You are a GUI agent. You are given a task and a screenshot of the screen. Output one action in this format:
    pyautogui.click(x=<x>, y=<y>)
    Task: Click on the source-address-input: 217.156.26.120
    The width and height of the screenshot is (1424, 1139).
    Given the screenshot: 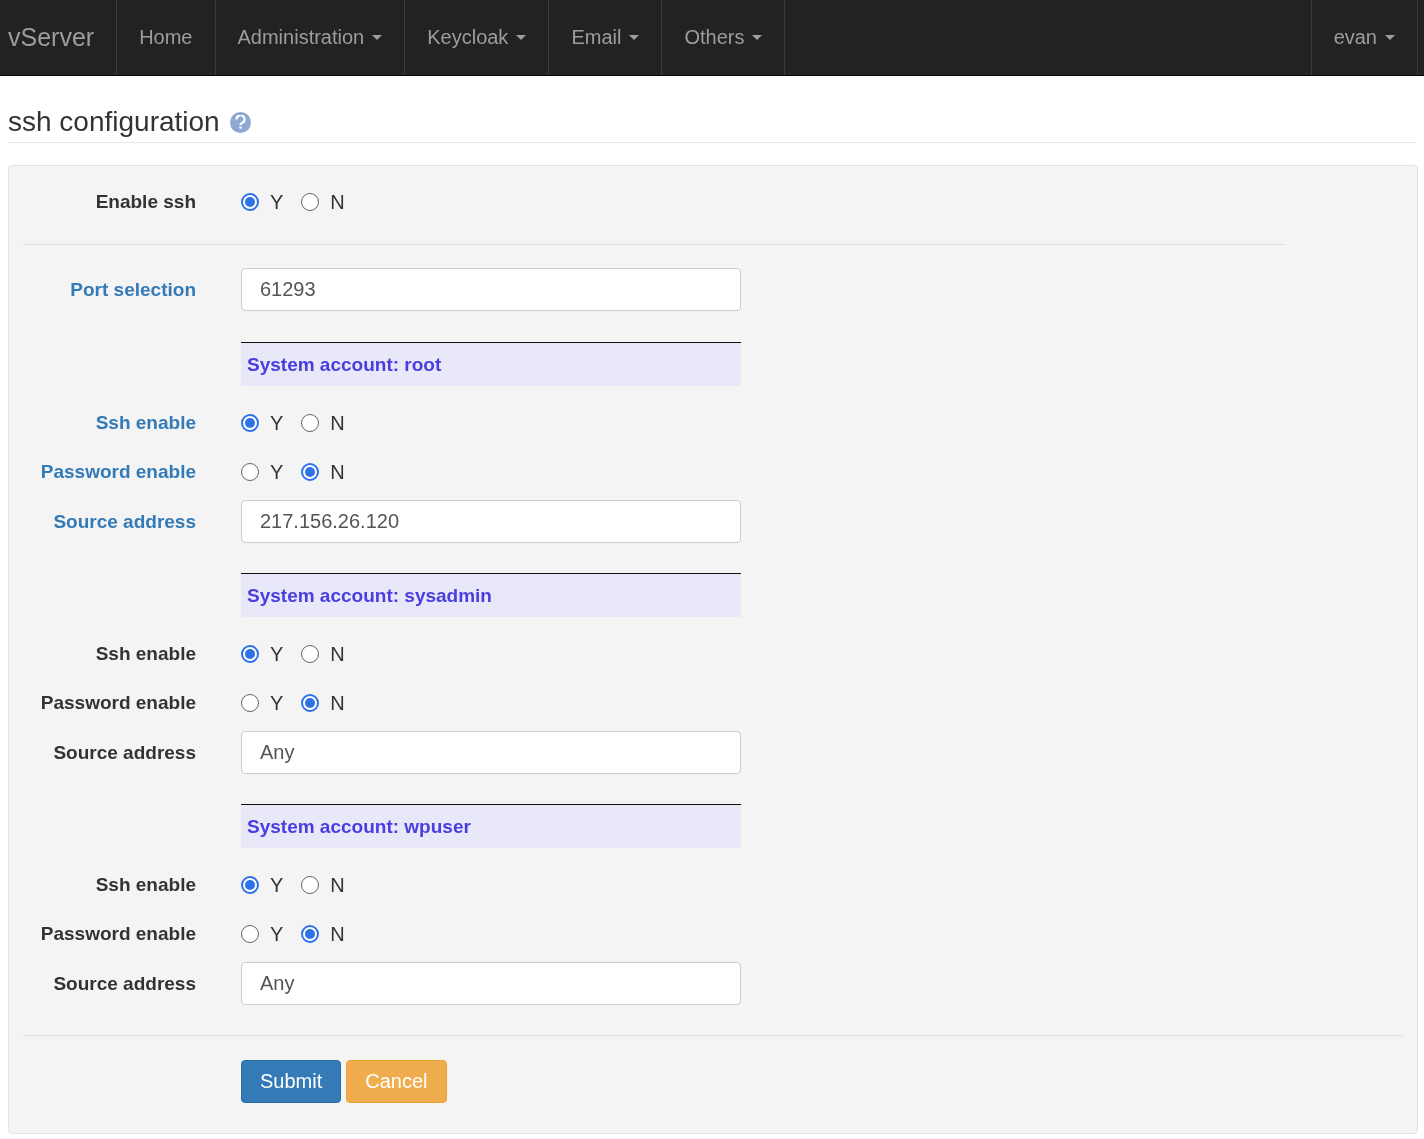 What is the action you would take?
    pyautogui.click(x=491, y=521)
    